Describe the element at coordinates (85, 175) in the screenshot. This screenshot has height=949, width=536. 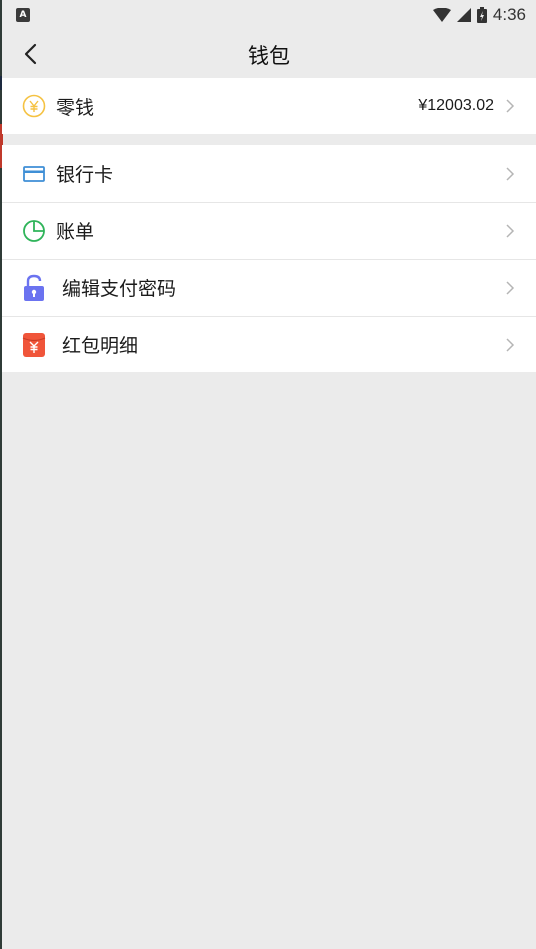
I see `menu-item-label: 银行卡` at that location.